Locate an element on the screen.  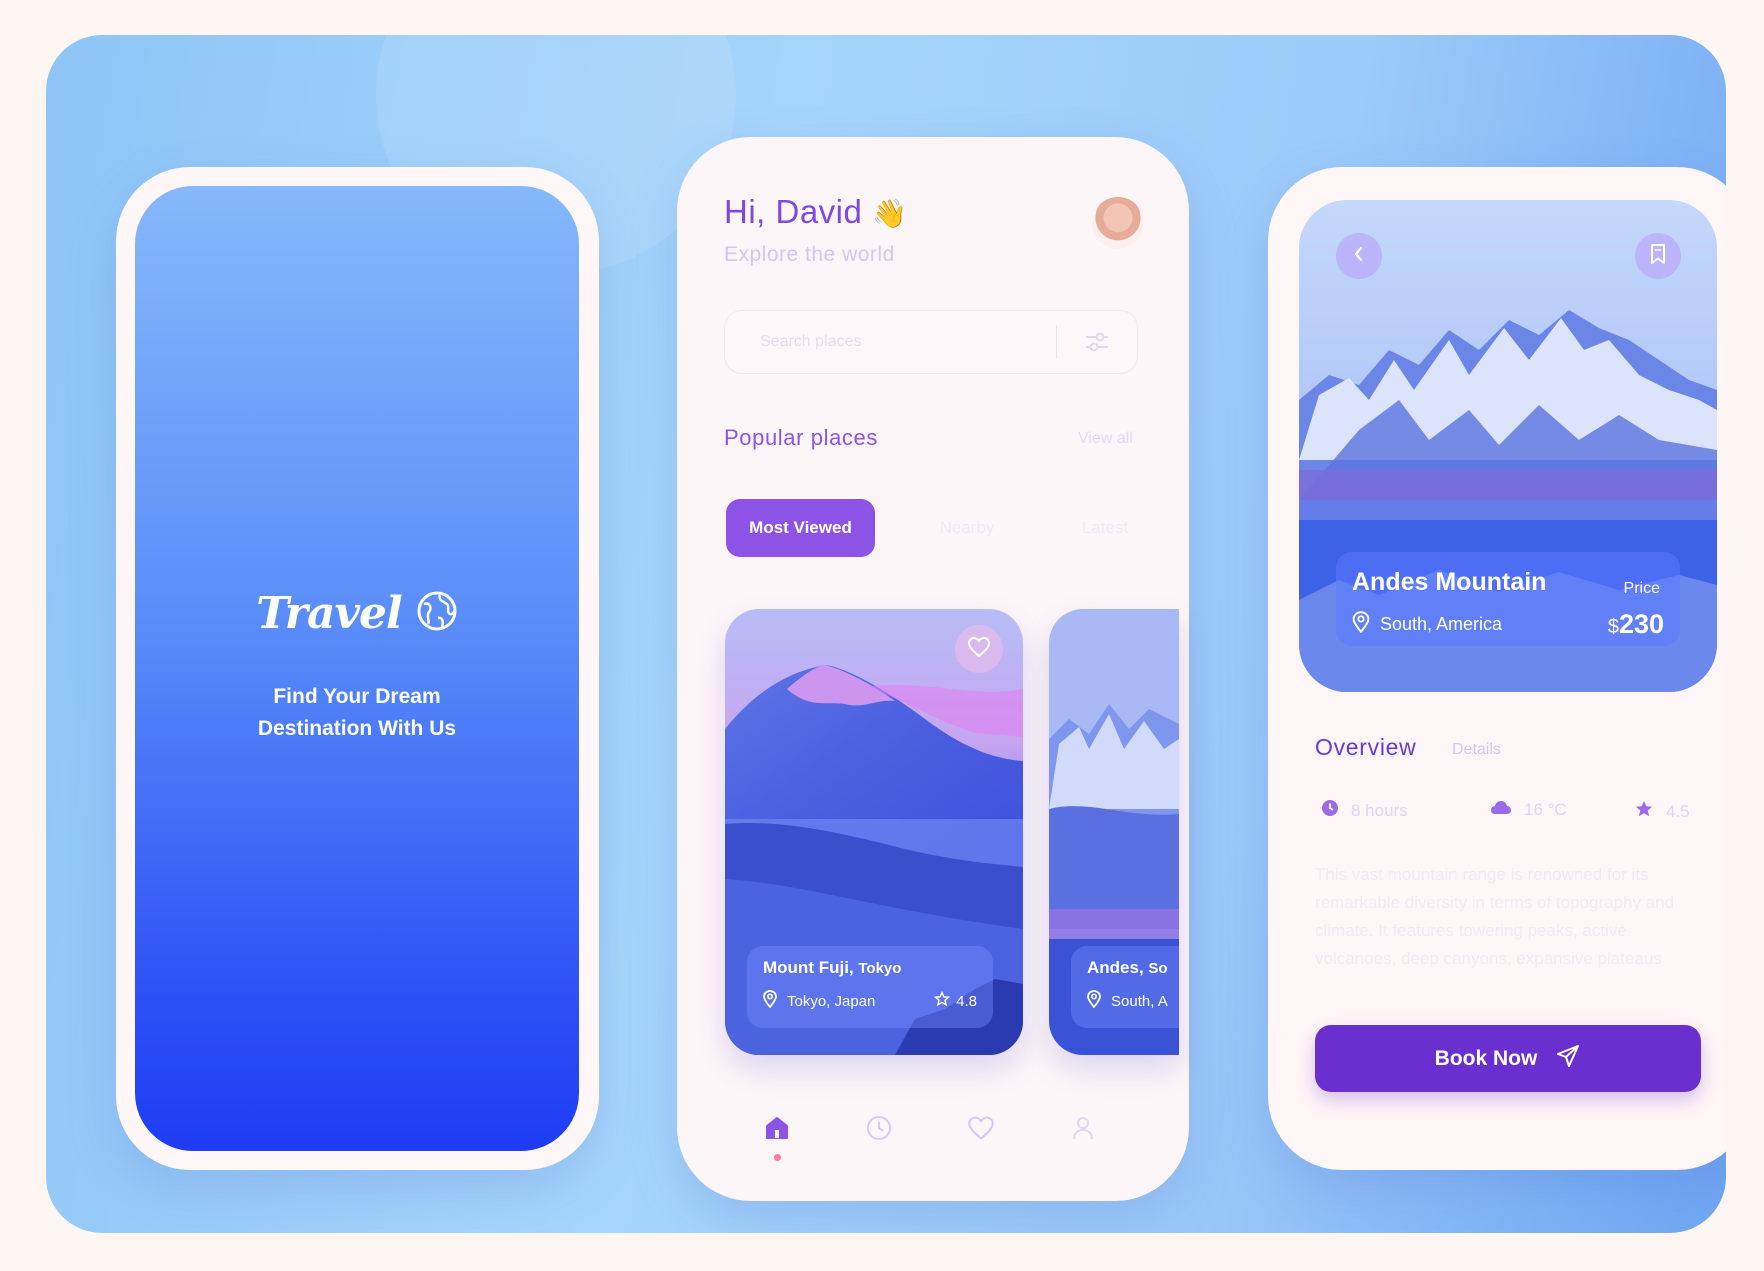
place-meta: South, America $230 is located at coordinates (1508, 624).